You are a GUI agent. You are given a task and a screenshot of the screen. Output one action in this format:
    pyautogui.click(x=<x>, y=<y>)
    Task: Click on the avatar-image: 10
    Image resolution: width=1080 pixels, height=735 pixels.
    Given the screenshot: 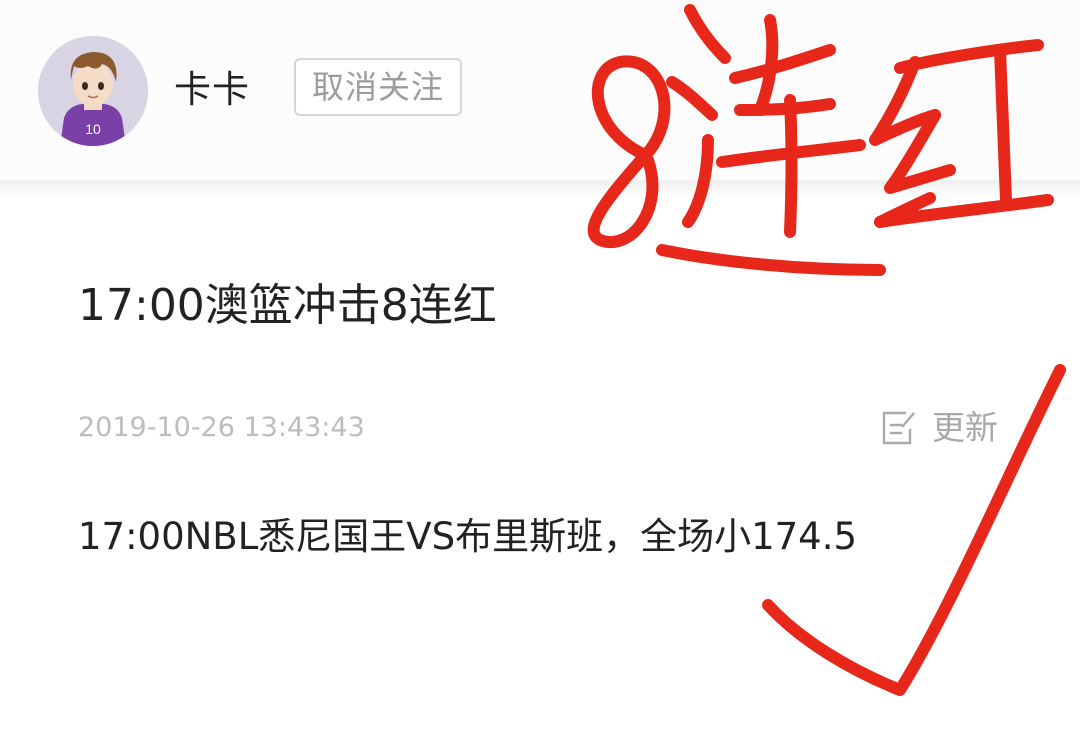 What is the action you would take?
    pyautogui.click(x=93, y=91)
    